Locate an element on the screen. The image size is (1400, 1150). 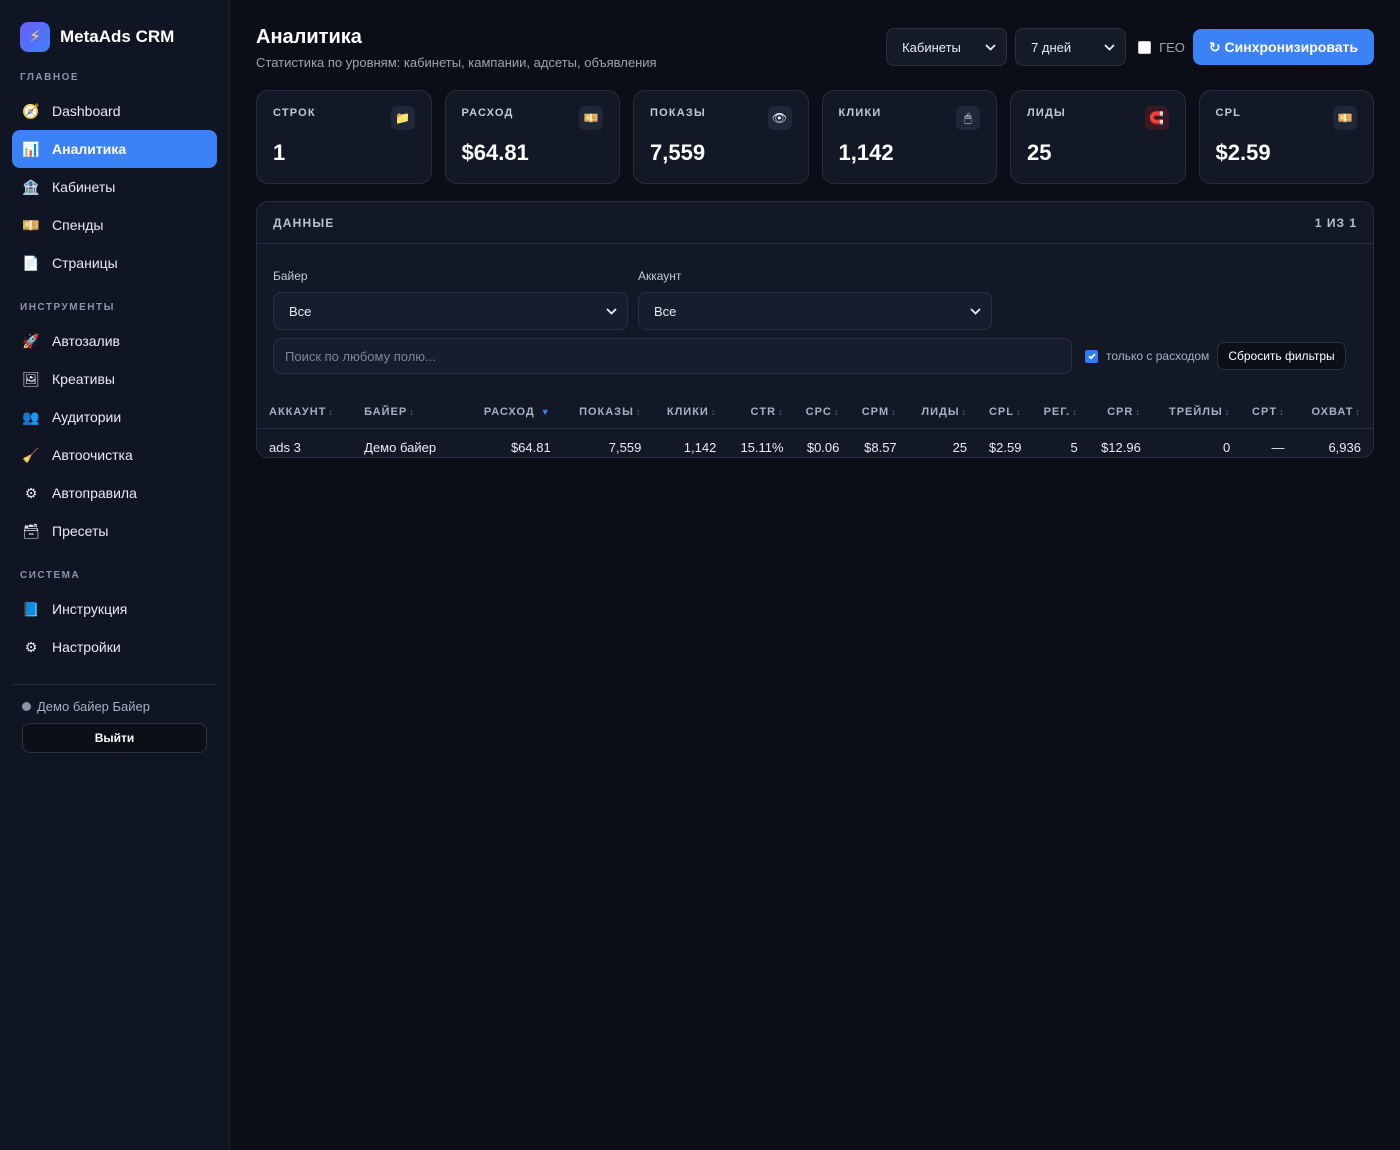
check-icon is located at coordinates (1091, 356).